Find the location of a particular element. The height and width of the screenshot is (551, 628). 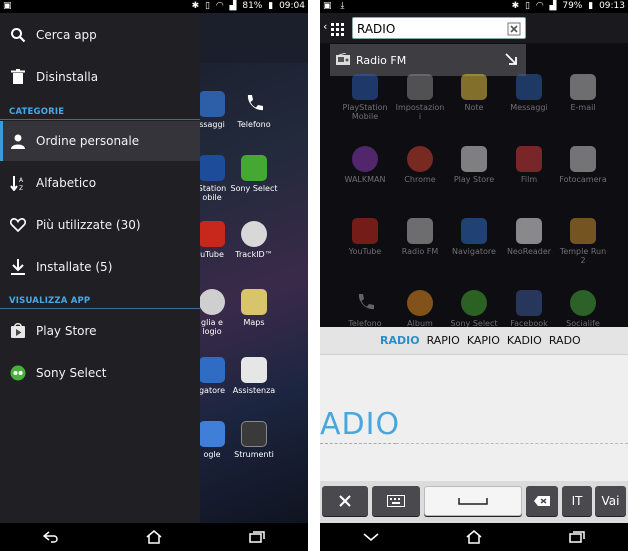

arrow-down-right-icon is located at coordinates (511, 60).